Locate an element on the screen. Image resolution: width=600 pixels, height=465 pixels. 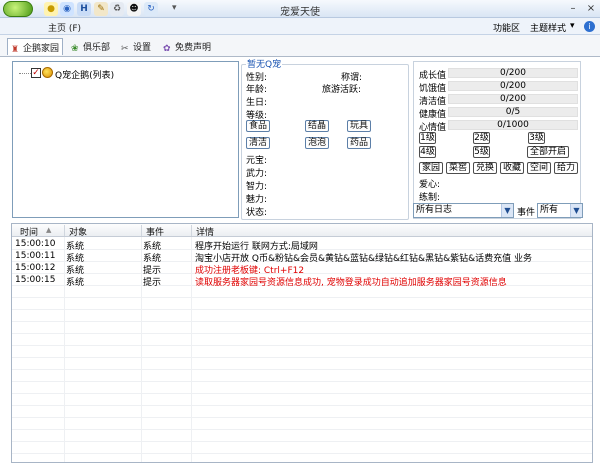
crystal-button: 结晶 is located at coordinates (317, 126).